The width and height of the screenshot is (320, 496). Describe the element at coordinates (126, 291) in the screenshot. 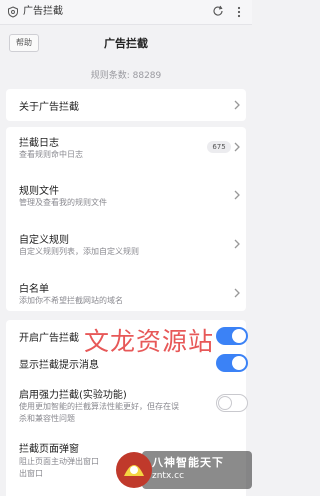

I see `whitelist-row: 白名单 添加你不希望拦截网站的域名` at that location.